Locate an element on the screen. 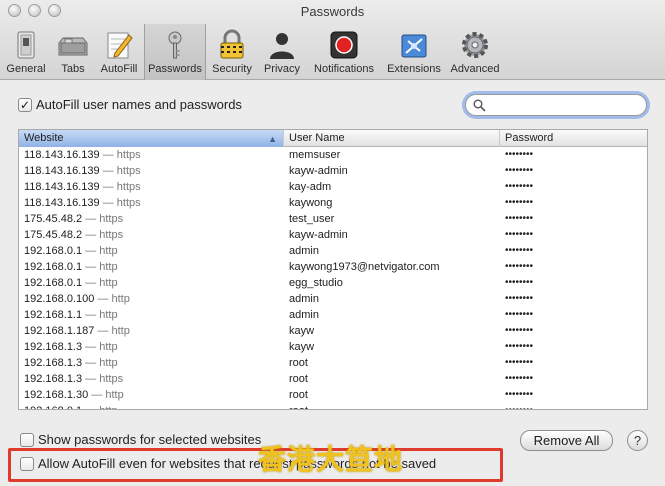  tab-privacy: Privacy is located at coordinates (282, 52).